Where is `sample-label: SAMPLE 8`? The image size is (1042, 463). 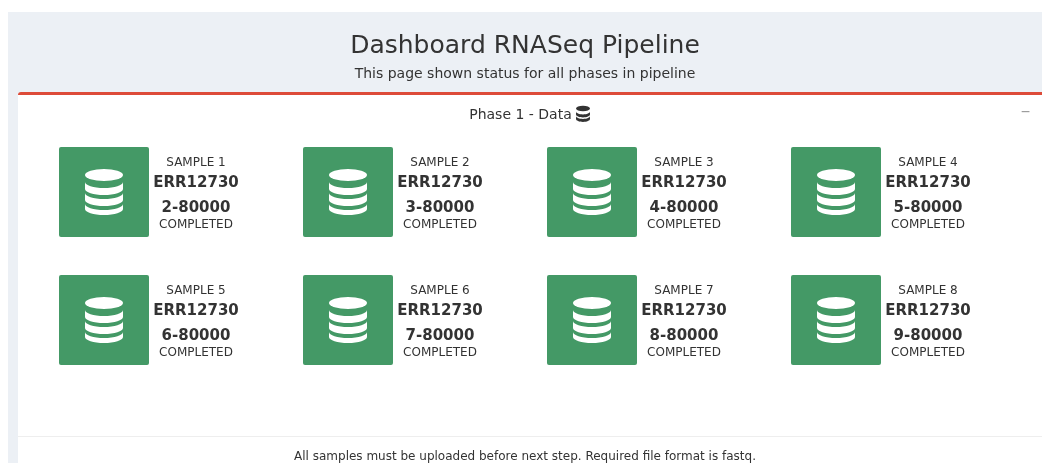 sample-label: SAMPLE 8 is located at coordinates (928, 290).